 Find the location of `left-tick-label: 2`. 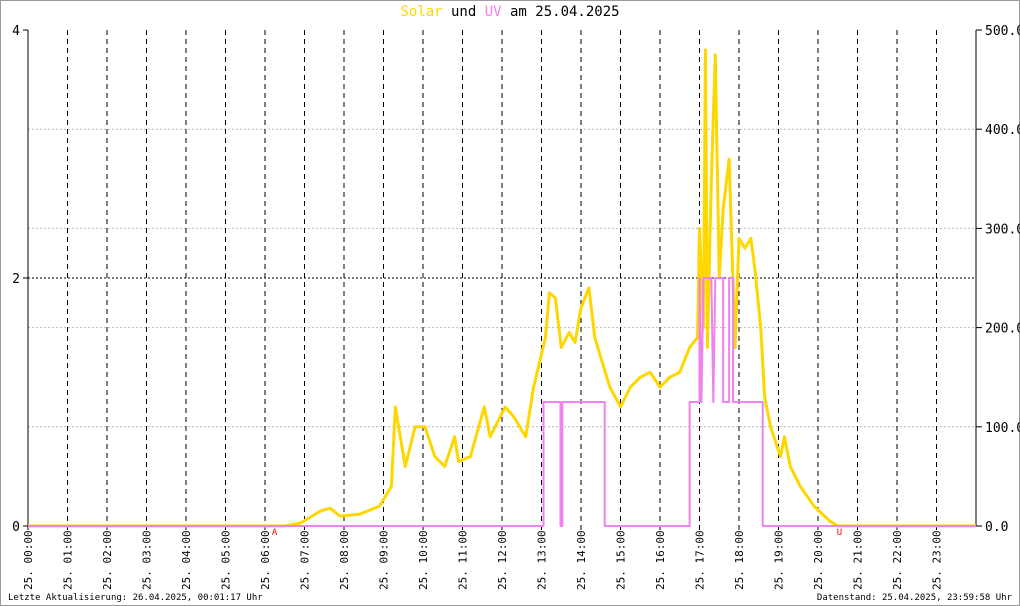

left-tick-label: 2 is located at coordinates (16, 279).